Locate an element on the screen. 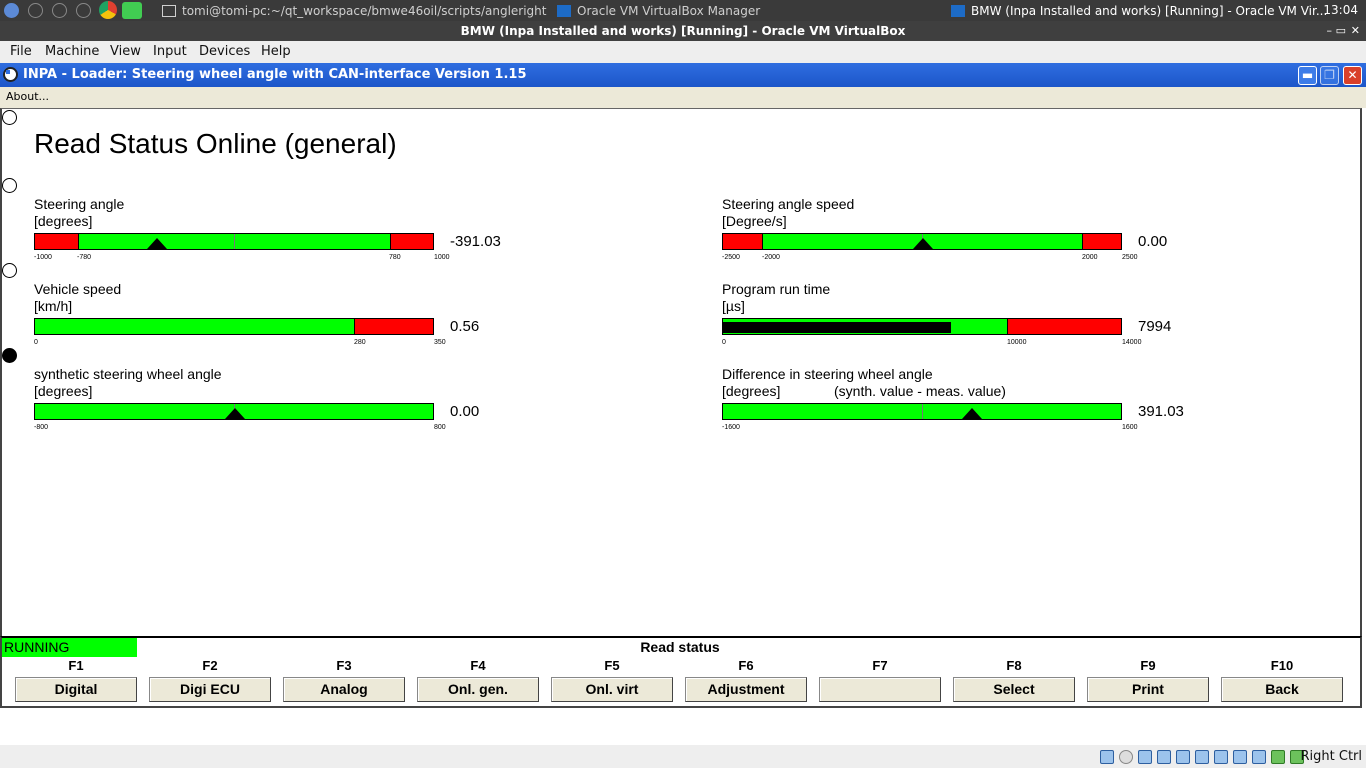 The image size is (1366, 768). inpa-maximize-button: ❐ is located at coordinates (1329, 75).